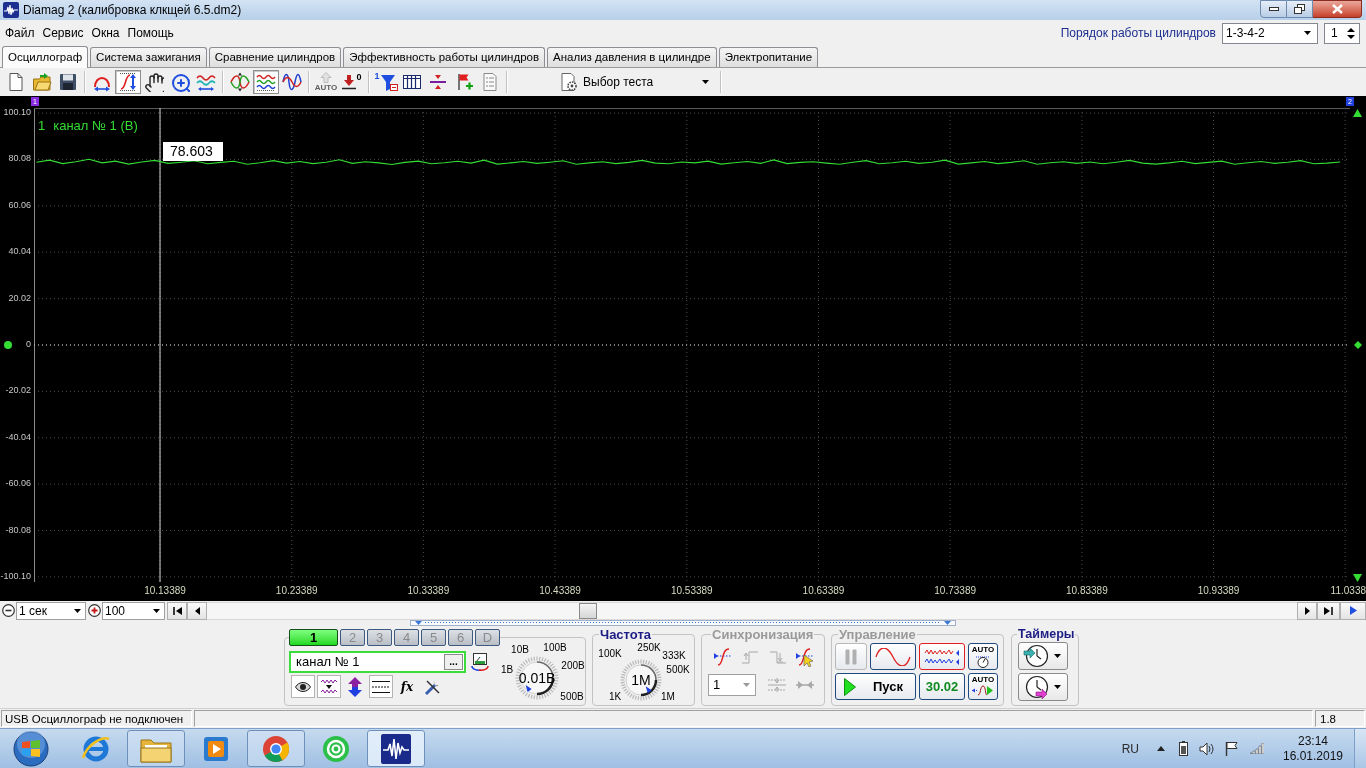 This screenshot has height=768, width=1366. I want to click on clock: 23:14 16.01.2019, so click(1313, 748).